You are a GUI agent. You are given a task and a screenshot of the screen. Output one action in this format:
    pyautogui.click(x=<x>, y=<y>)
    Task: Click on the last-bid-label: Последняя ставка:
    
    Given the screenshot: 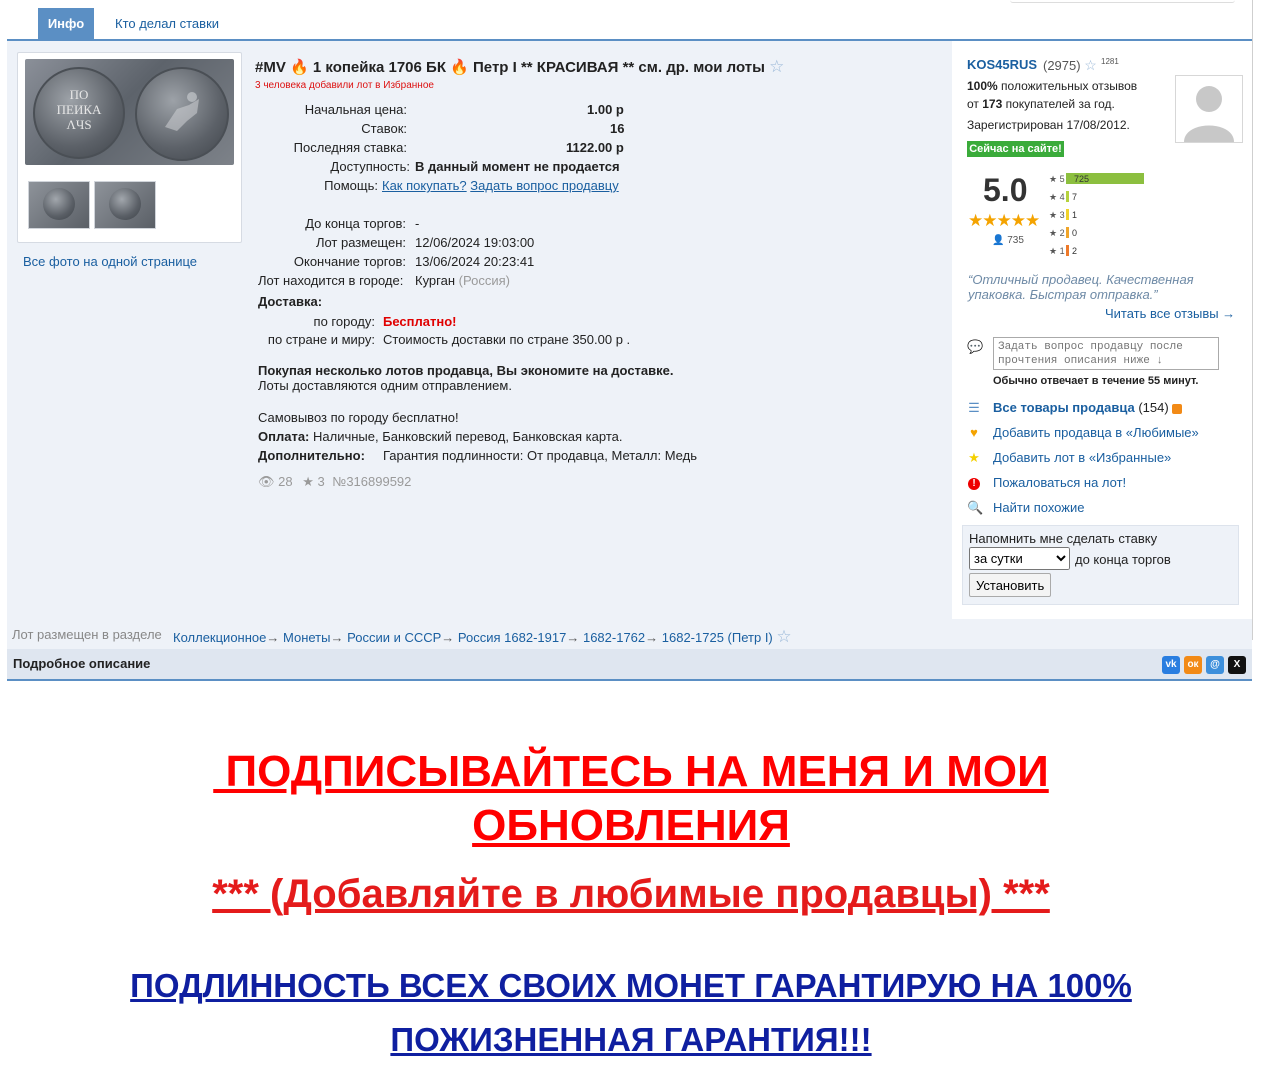 What is the action you would take?
    pyautogui.click(x=350, y=147)
    